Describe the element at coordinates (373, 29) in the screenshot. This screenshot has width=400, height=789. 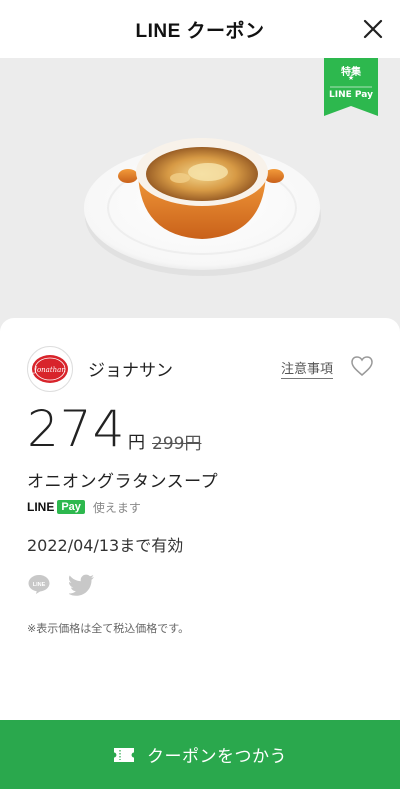
I see `close-icon` at that location.